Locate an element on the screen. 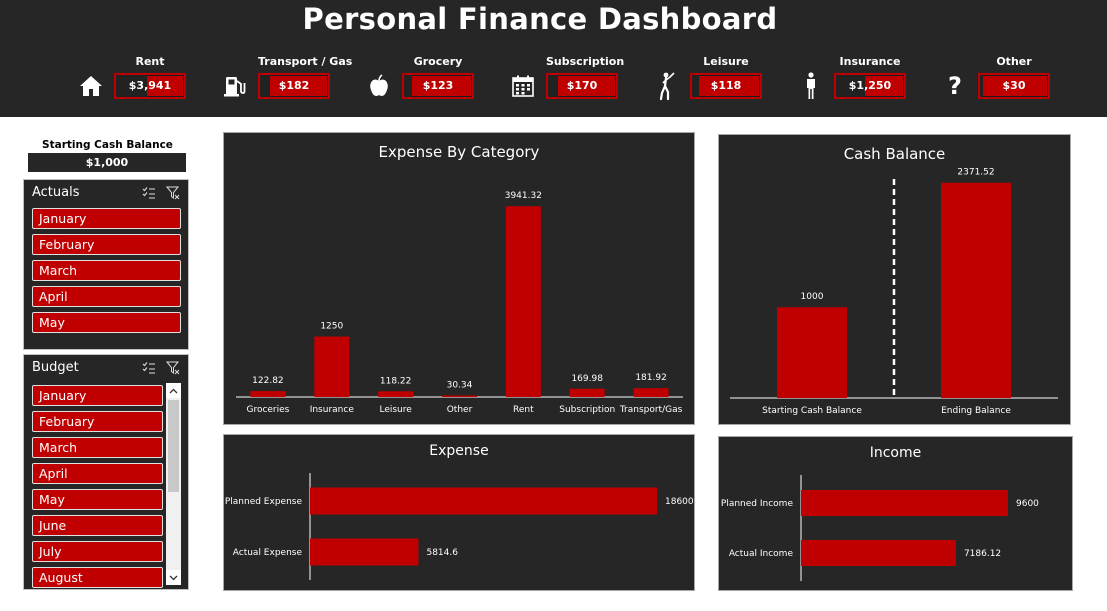 The width and height of the screenshot is (1107, 611). kpi-value-box: $123 is located at coordinates (438, 86).